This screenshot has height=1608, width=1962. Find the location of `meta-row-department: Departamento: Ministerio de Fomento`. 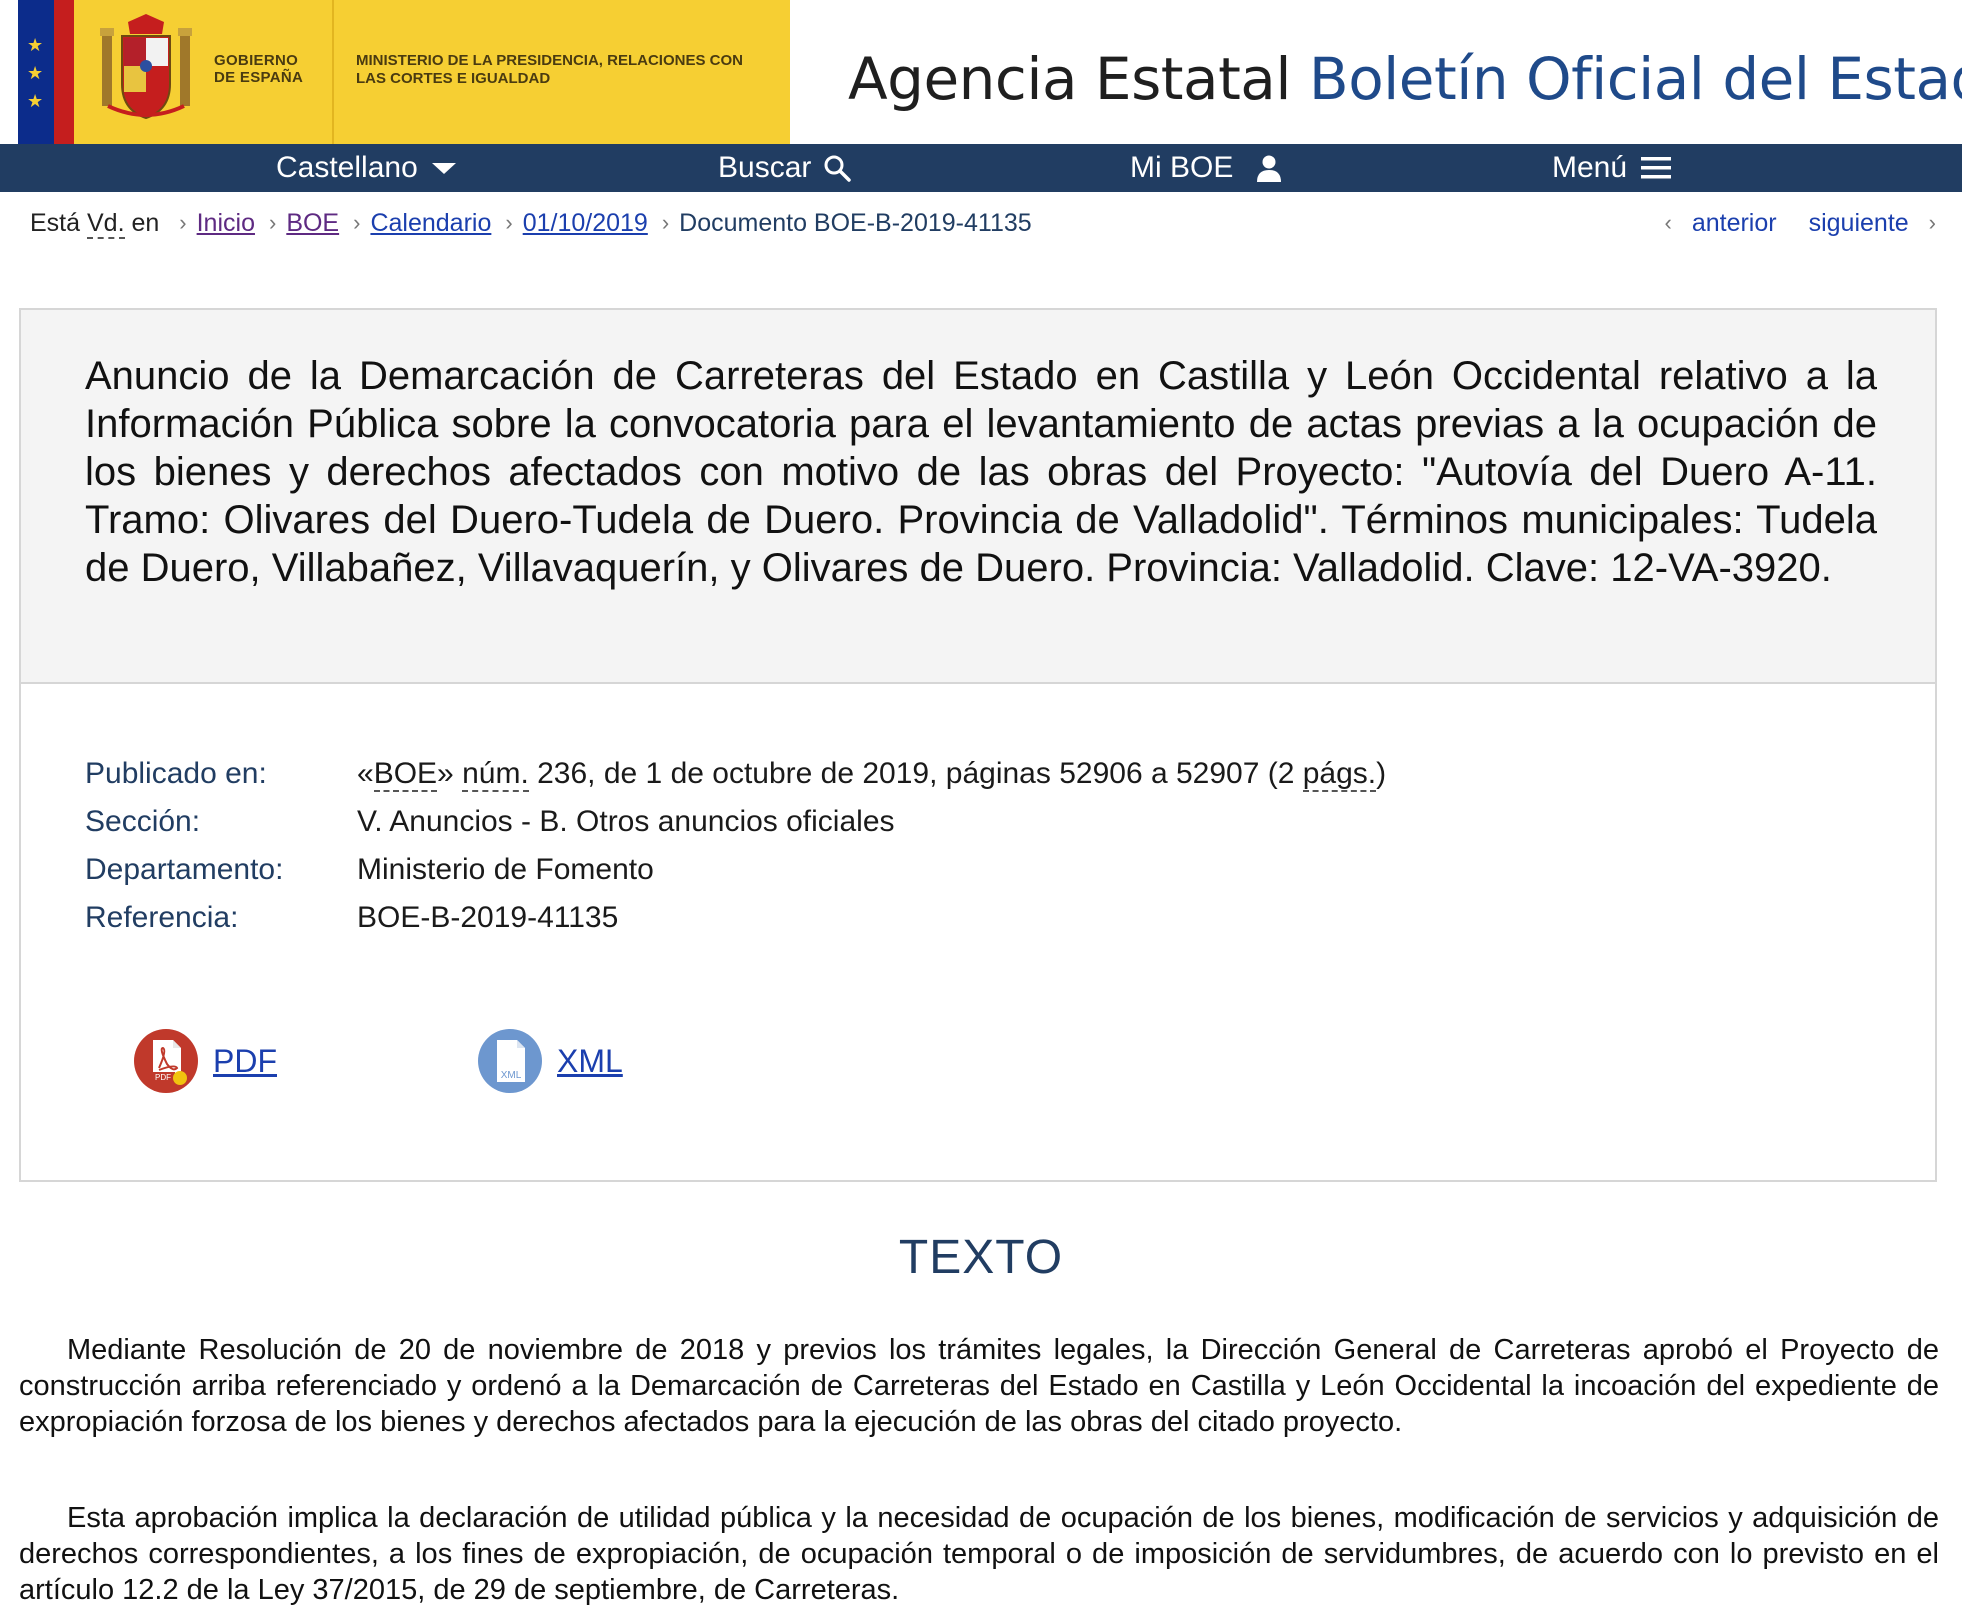

meta-row-department: Departamento: Ministerio de Fomento is located at coordinates (735, 870).